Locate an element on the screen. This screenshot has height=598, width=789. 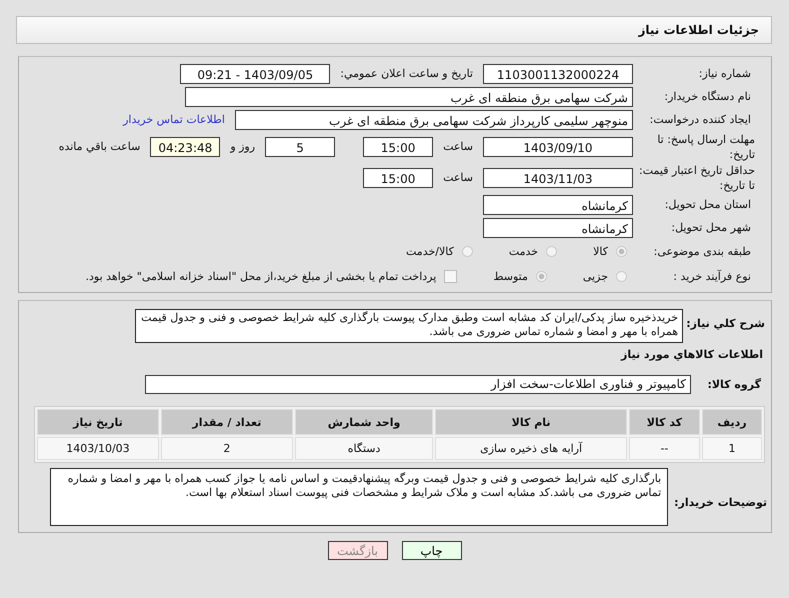
field-label: مهلت ارسال پاسخ: تا تاریخ: is located at coordinates (705, 147).